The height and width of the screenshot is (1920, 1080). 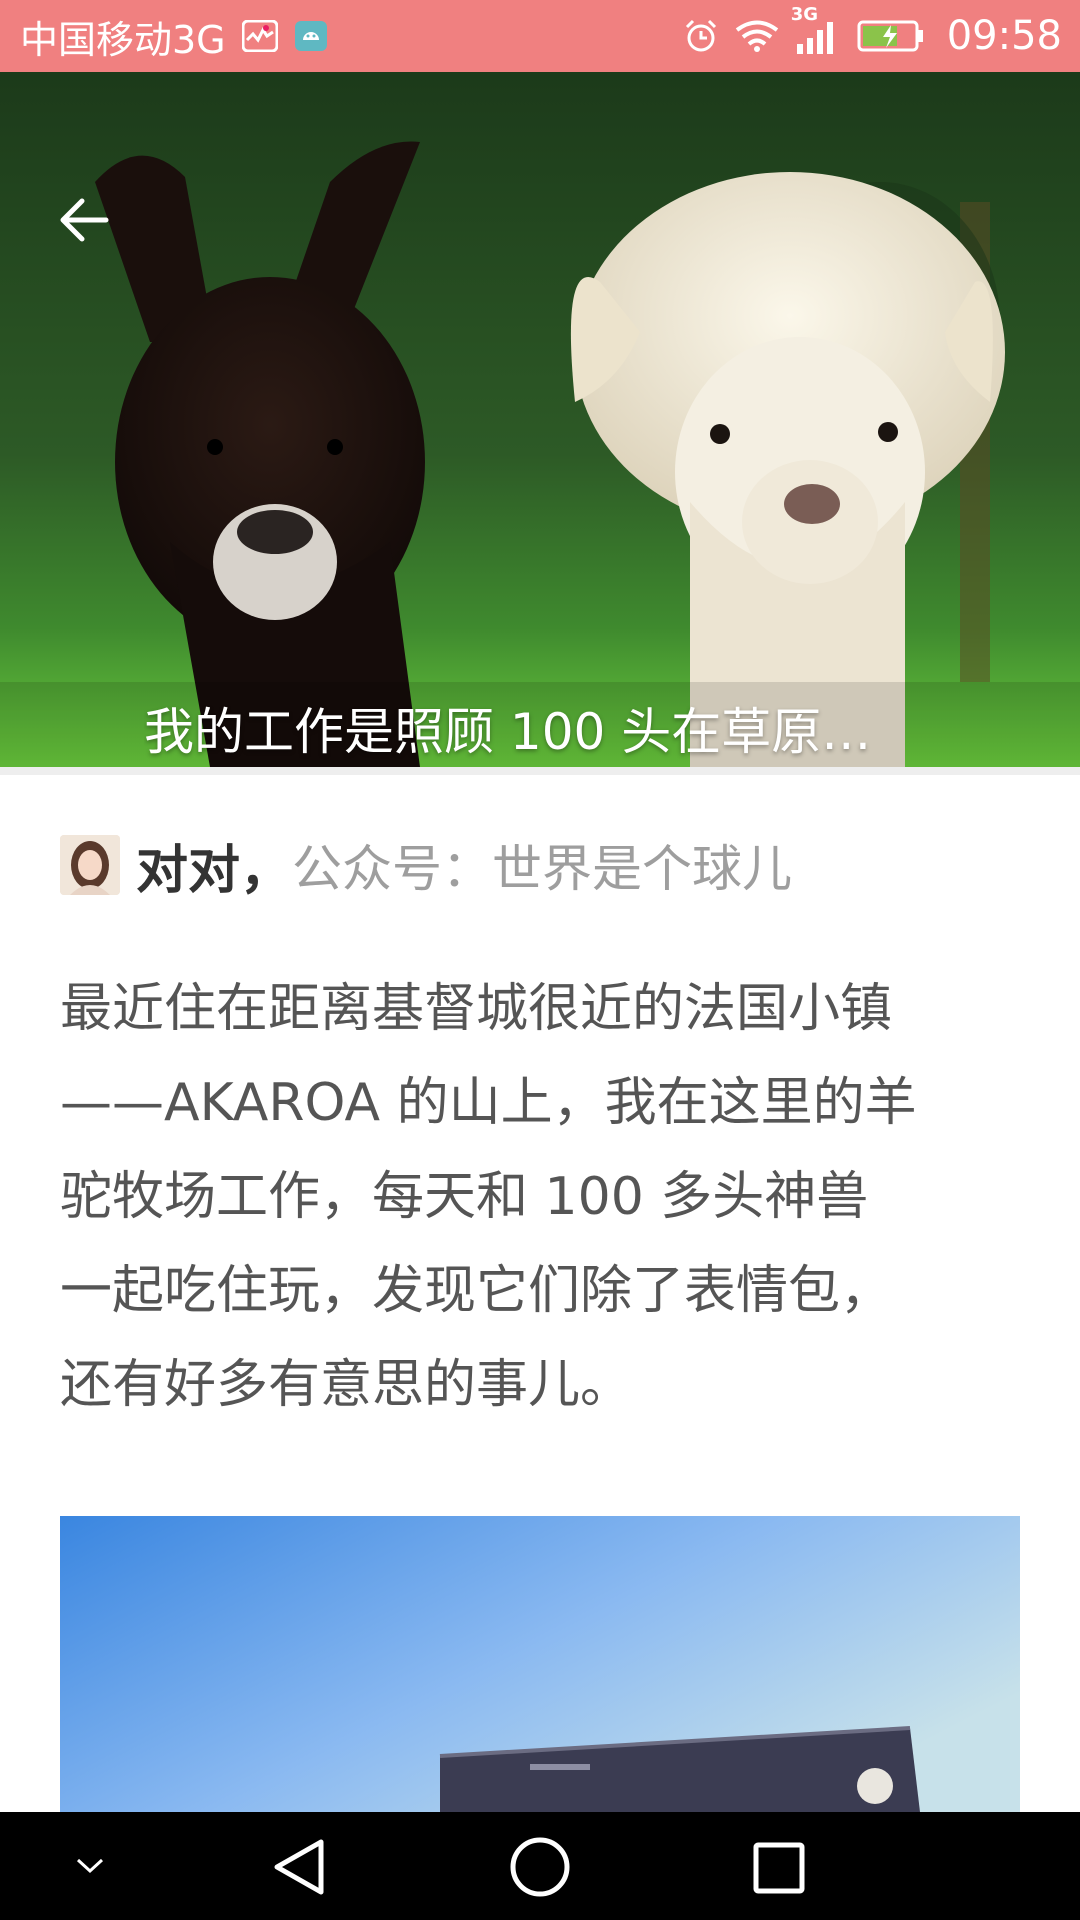 I want to click on article-line: ——AKAROA 的山上，我在这里的羊, so click(x=488, y=1103).